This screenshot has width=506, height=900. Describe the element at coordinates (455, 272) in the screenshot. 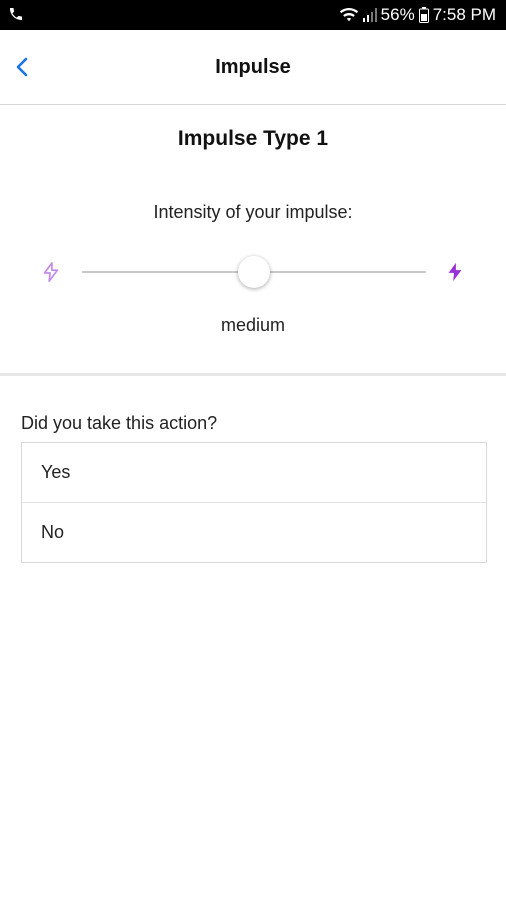

I see `lightning-filled-icon` at that location.